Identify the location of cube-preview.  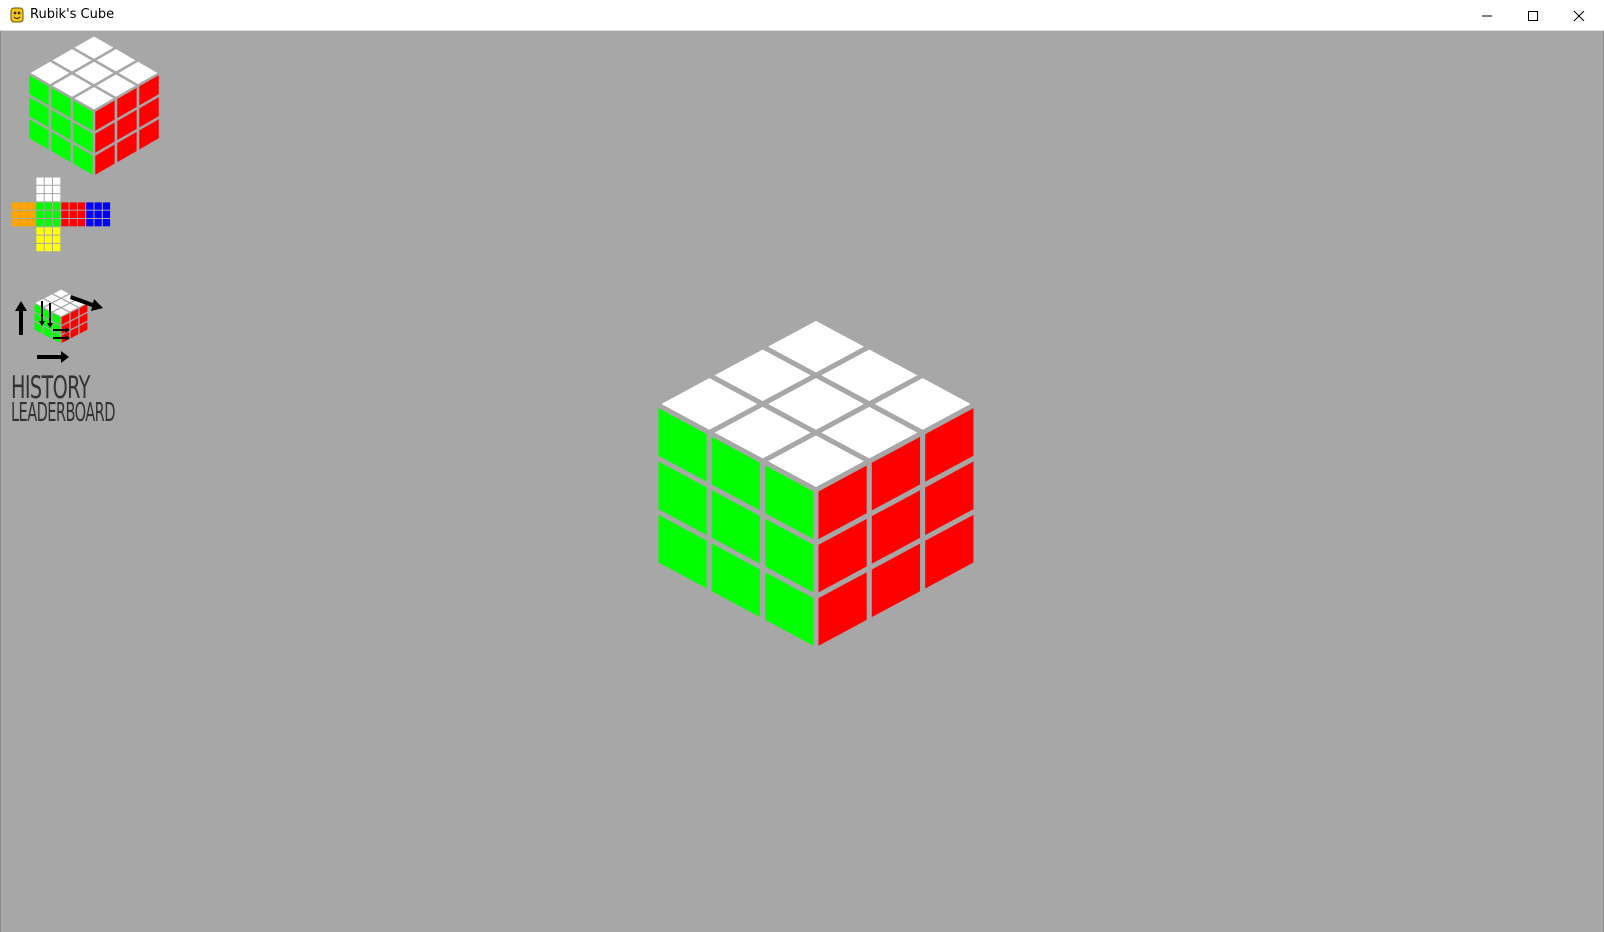
(96, 106).